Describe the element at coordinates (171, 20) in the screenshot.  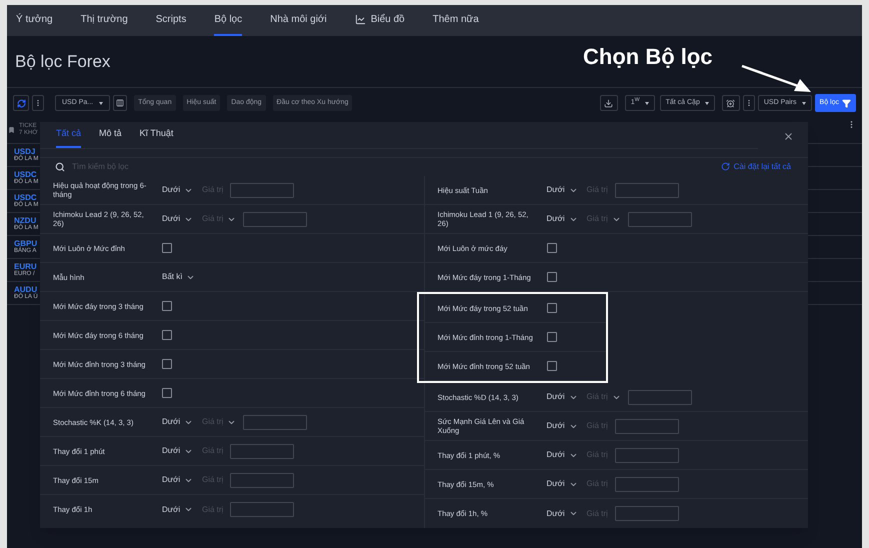
I see `nav-tab: Scripts` at that location.